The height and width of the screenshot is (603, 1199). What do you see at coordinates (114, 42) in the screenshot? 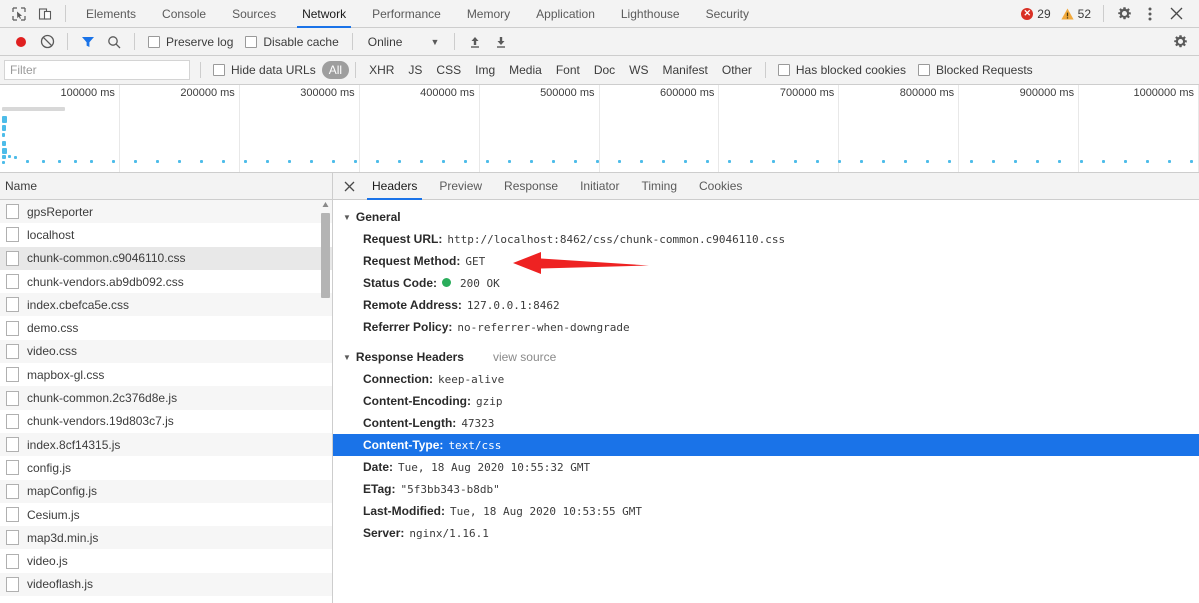
I see `search-button` at bounding box center [114, 42].